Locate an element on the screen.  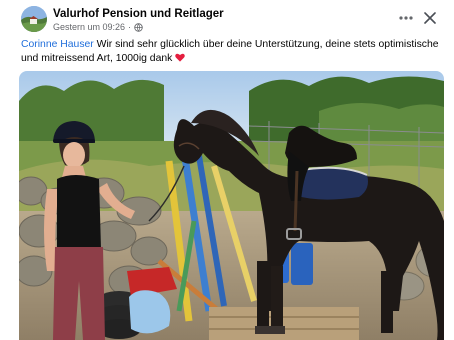
close-button is located at coordinates (430, 18).